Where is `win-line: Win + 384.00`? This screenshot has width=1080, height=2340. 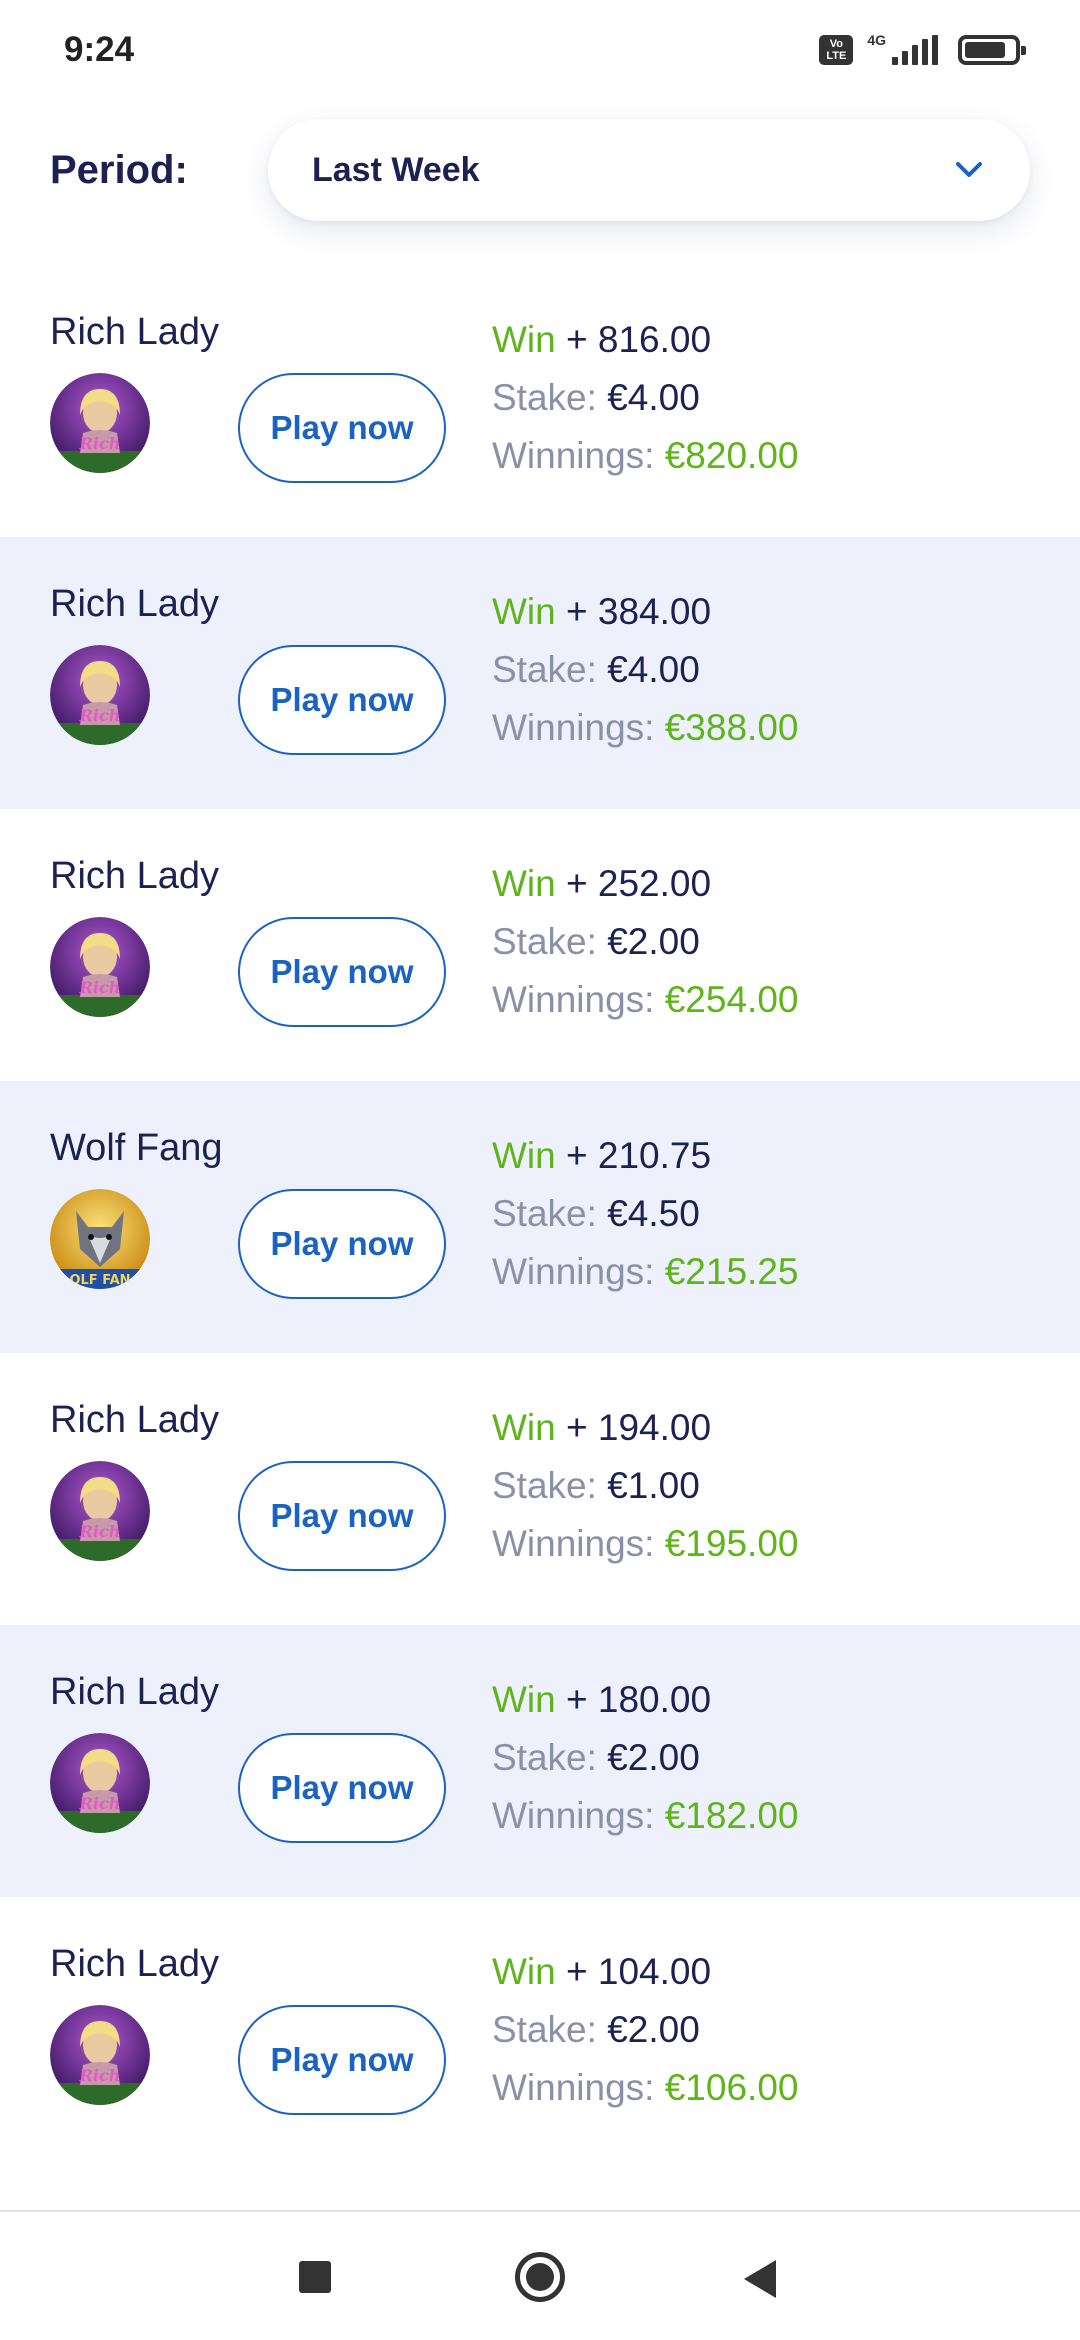 win-line: Win + 384.00 is located at coordinates (645, 612).